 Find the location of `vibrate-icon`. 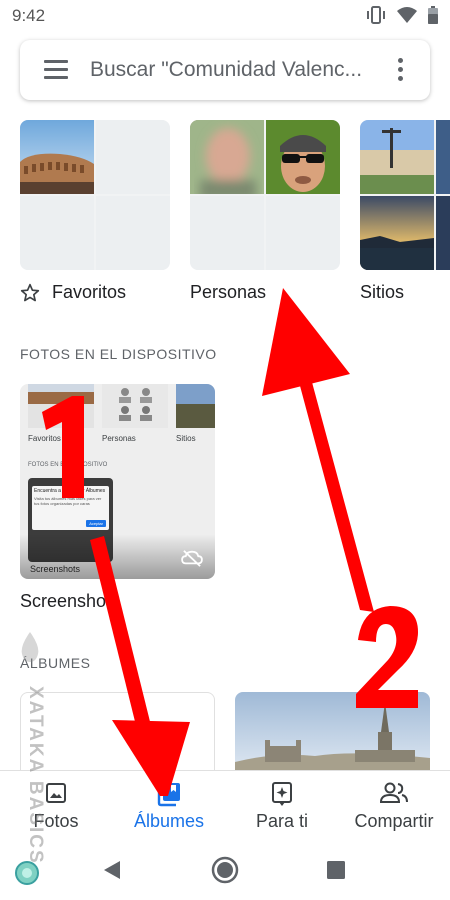

vibrate-icon is located at coordinates (376, 15).